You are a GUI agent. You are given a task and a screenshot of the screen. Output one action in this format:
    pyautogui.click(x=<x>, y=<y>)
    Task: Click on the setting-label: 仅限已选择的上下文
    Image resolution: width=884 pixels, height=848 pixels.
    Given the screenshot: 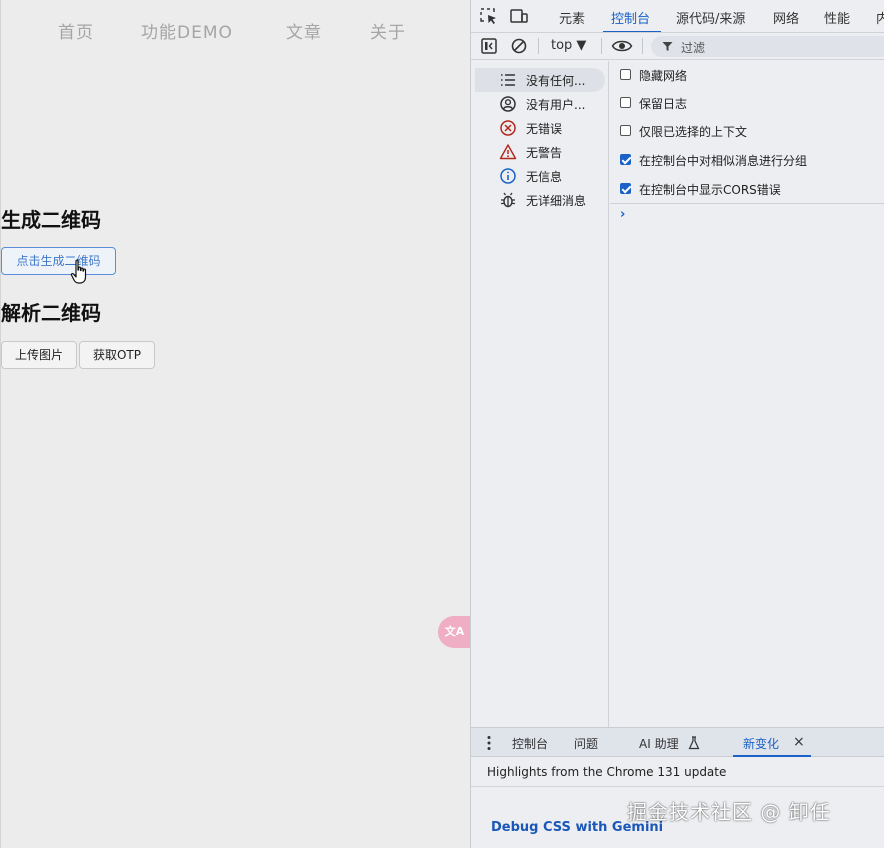 What is the action you would take?
    pyautogui.click(x=693, y=132)
    